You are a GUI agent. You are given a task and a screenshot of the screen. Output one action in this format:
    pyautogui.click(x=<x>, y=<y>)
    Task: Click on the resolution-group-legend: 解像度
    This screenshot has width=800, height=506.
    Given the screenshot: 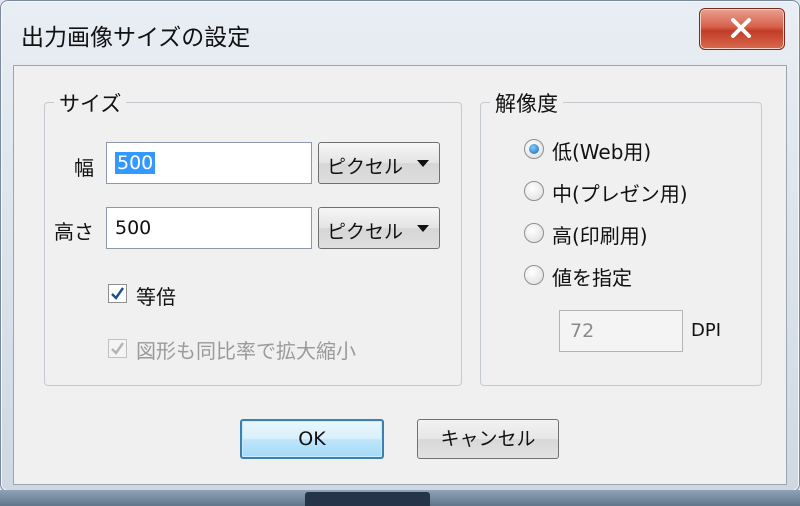 What is the action you would take?
    pyautogui.click(x=526, y=103)
    